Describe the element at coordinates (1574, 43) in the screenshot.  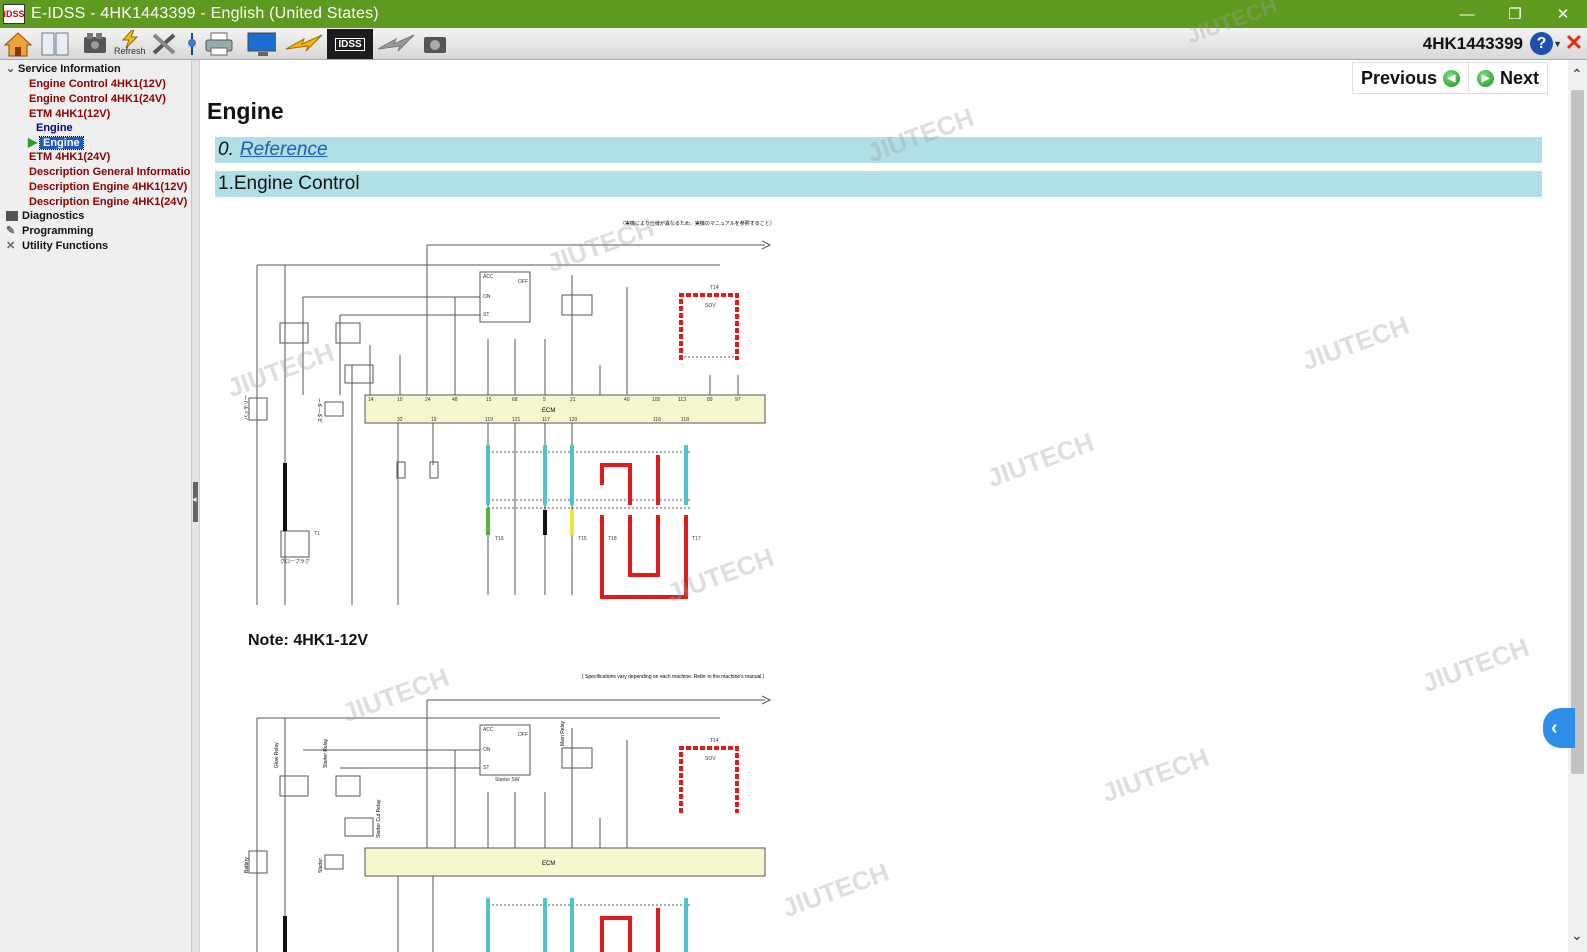
I see `close-icon: ✕` at that location.